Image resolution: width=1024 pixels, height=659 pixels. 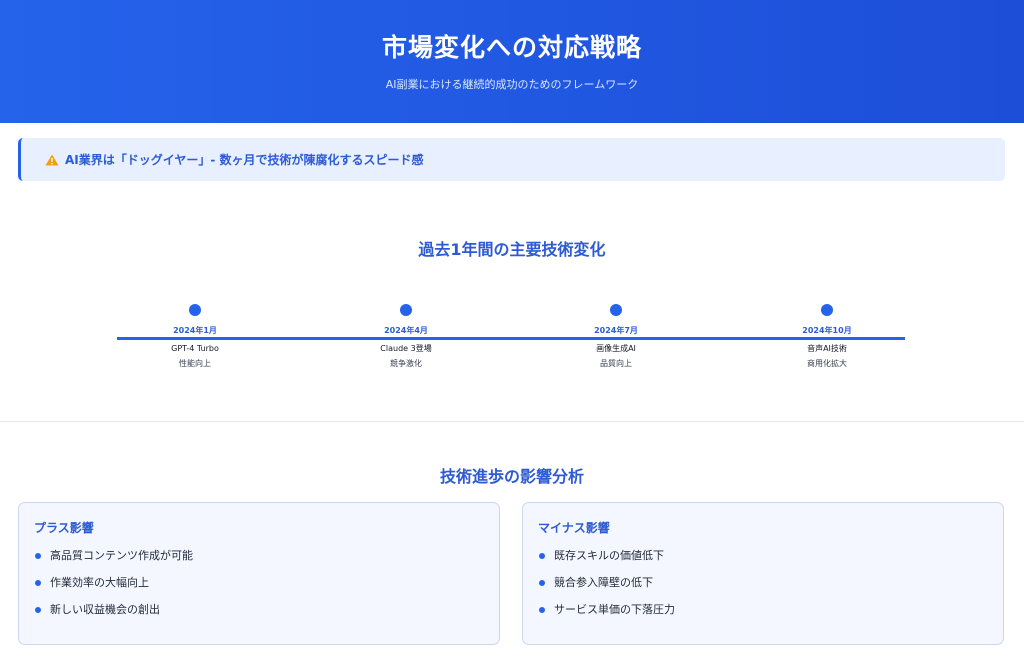 I want to click on page-title: 市場変化への対応戦略, so click(x=511, y=47).